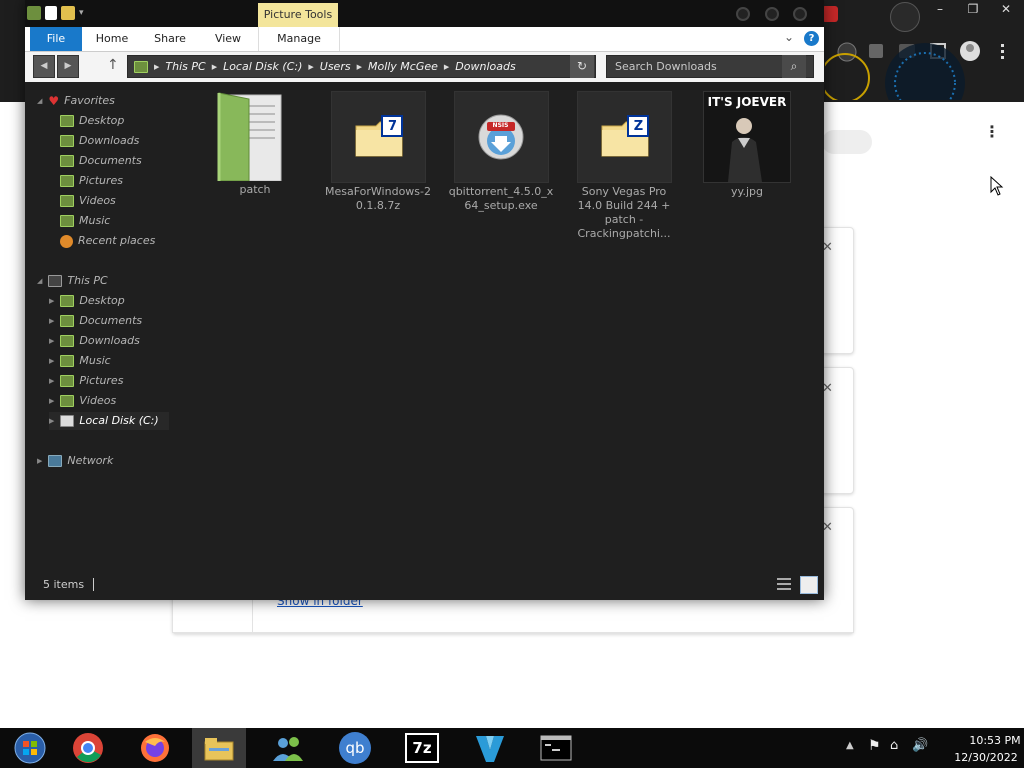 This screenshot has height=768, width=1024. I want to click on file-item: IT'S JOEVER yy.jpg, so click(747, 143).